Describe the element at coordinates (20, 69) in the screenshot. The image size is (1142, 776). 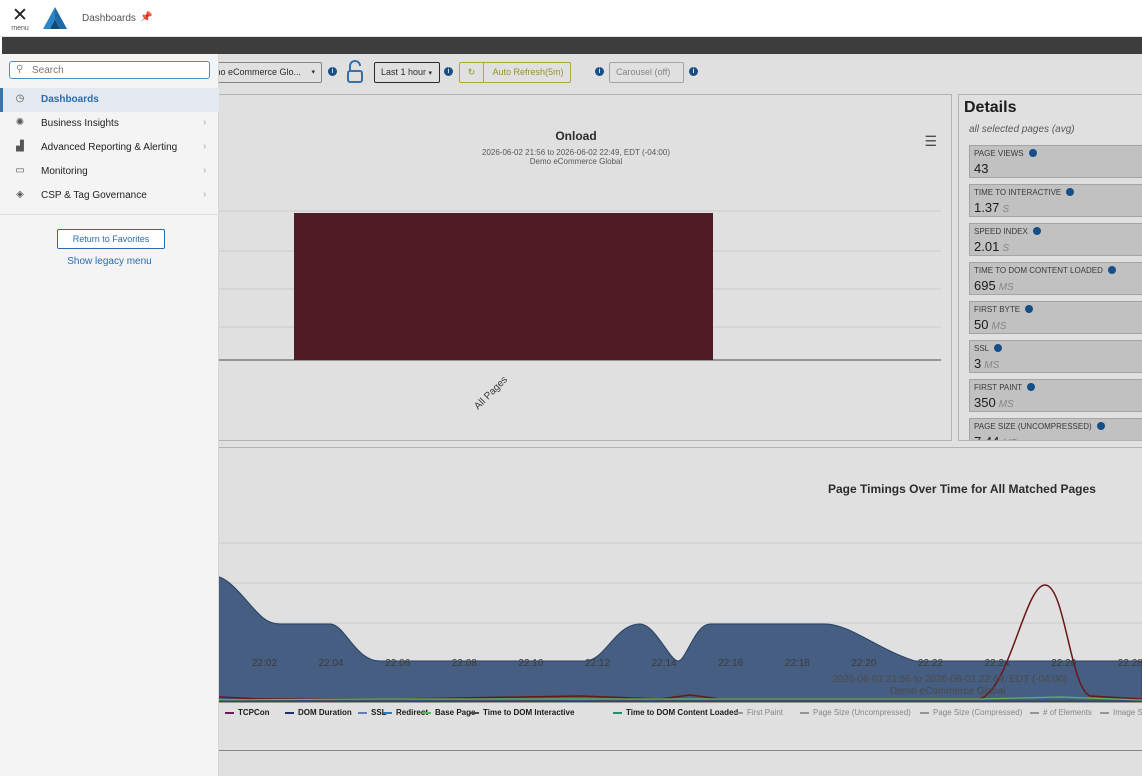
I see `search-icon: ⚲` at that location.